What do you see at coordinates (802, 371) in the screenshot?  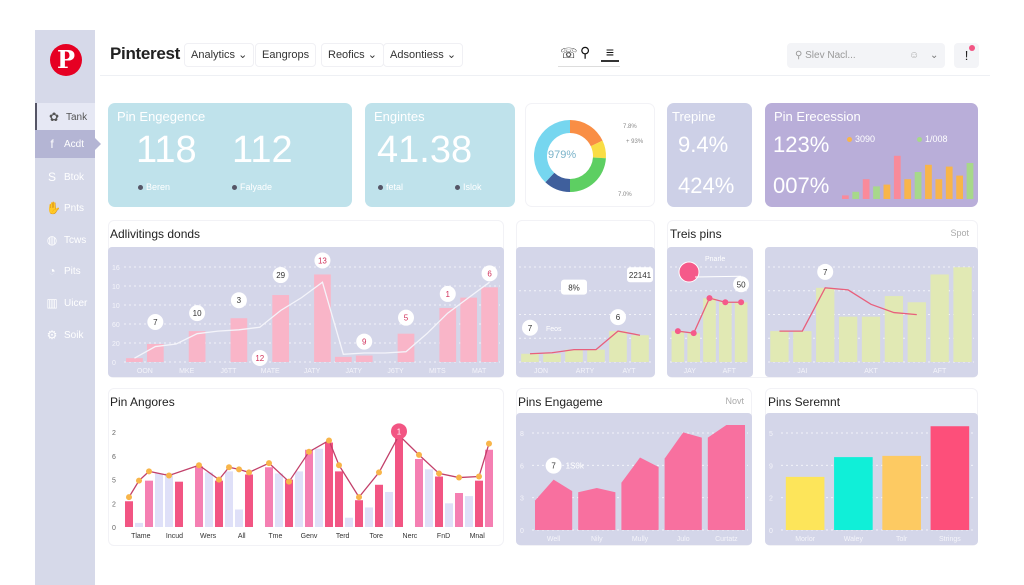 I see `x-tick-label: JAI` at bounding box center [802, 371].